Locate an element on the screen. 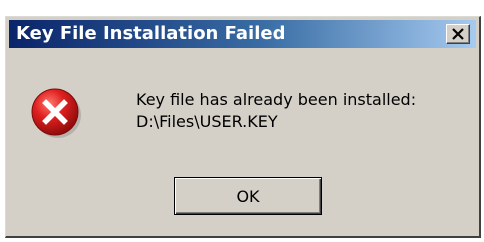 This screenshot has height=242, width=484. ok-button: OK is located at coordinates (248, 196).